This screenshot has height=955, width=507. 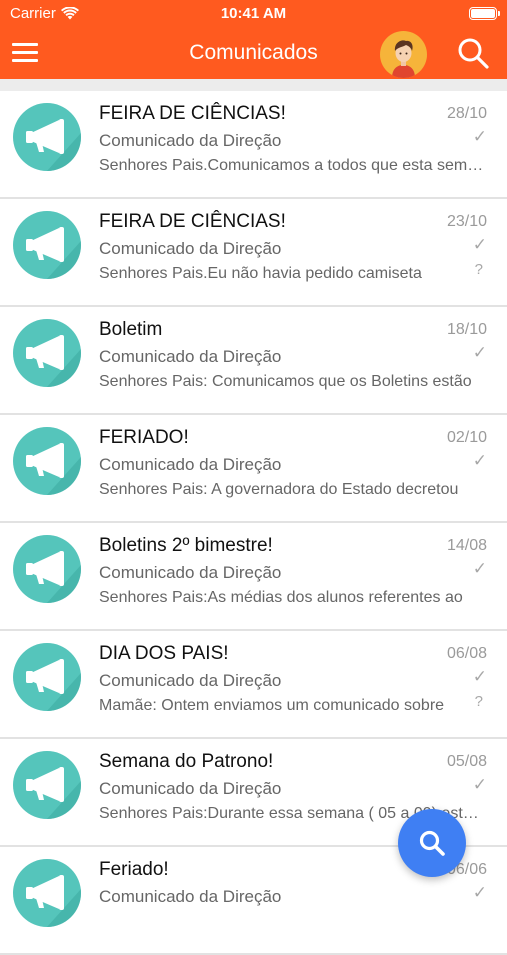 What do you see at coordinates (466, 113) in the screenshot?
I see `message-date: 28/10` at bounding box center [466, 113].